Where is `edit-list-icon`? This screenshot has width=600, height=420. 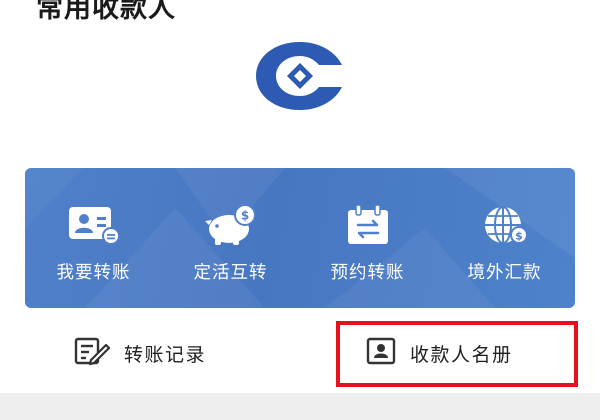
edit-list-icon is located at coordinates (92, 353).